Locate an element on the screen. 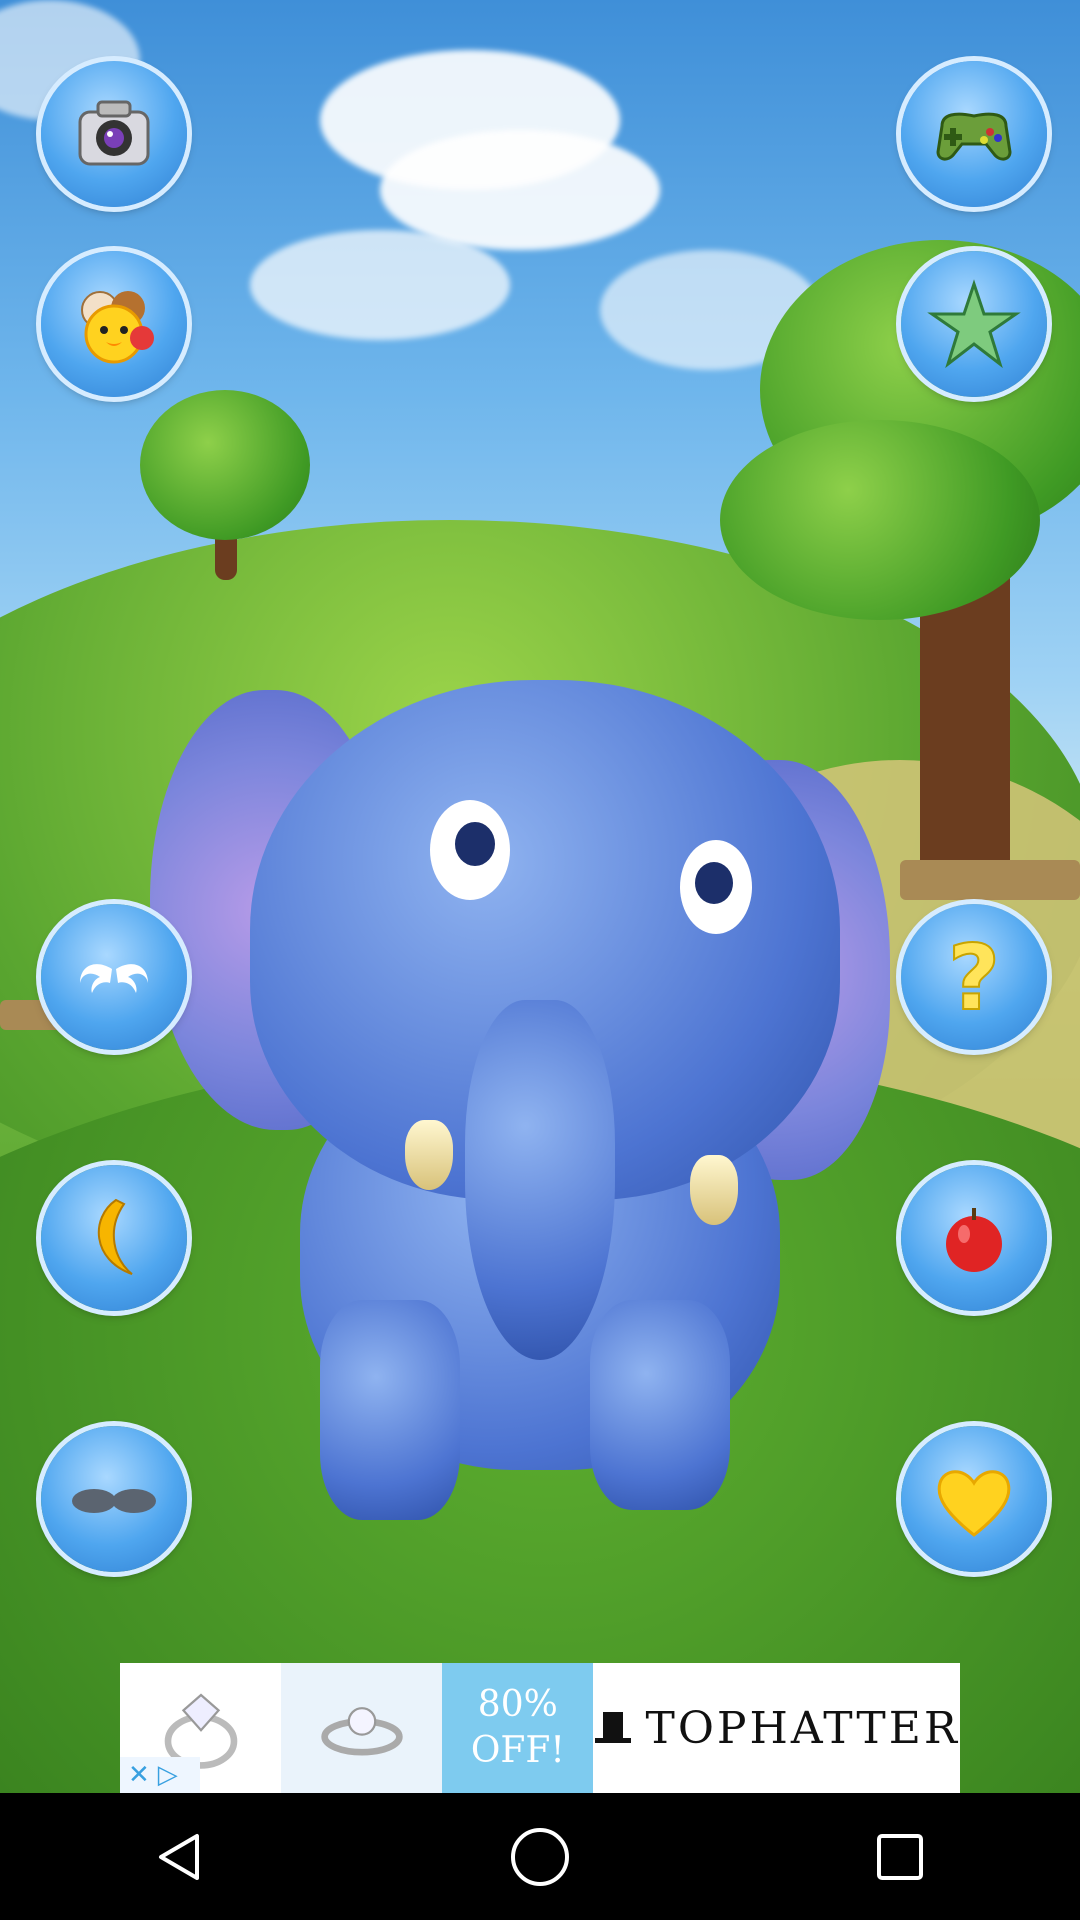 The height and width of the screenshot is (1920, 1080). animals-icon is located at coordinates (117, 327).